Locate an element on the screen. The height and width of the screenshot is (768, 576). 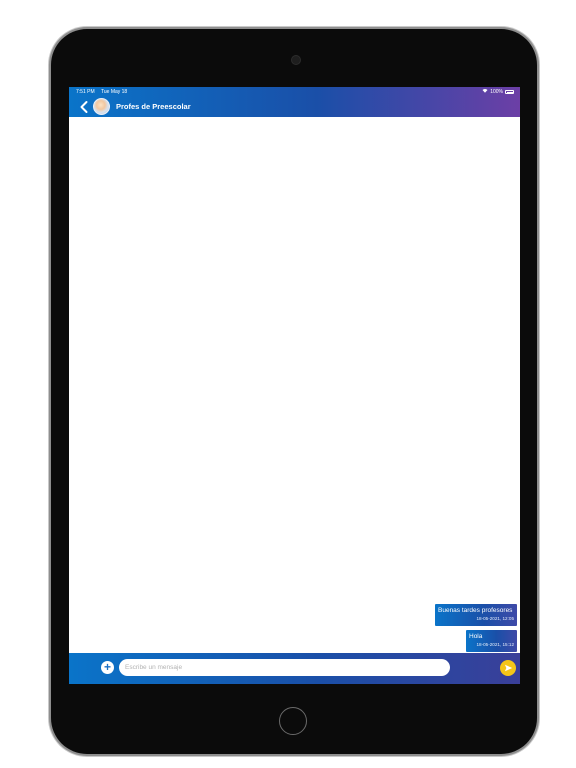
status-indicators: 100% is located at coordinates (498, 92).